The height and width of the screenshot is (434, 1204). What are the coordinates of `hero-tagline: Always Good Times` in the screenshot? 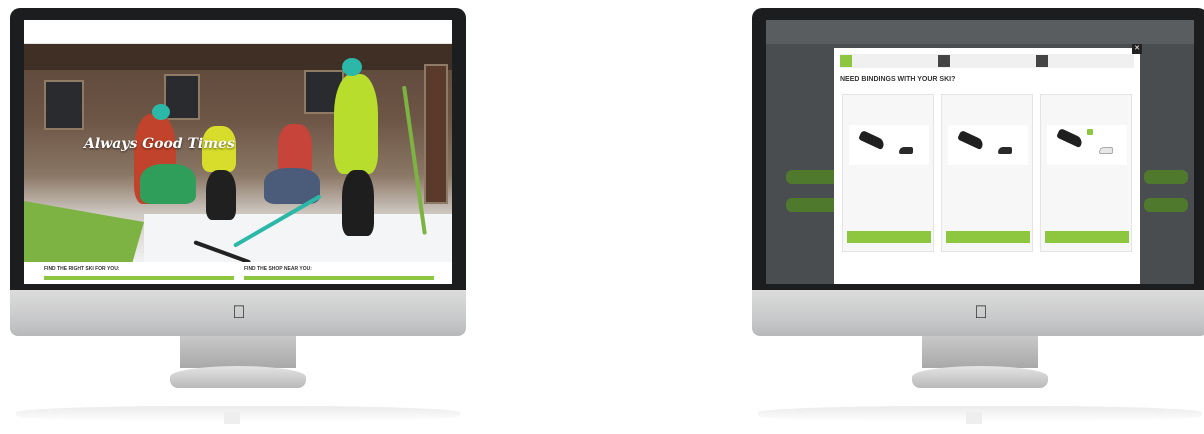 It's located at (159, 144).